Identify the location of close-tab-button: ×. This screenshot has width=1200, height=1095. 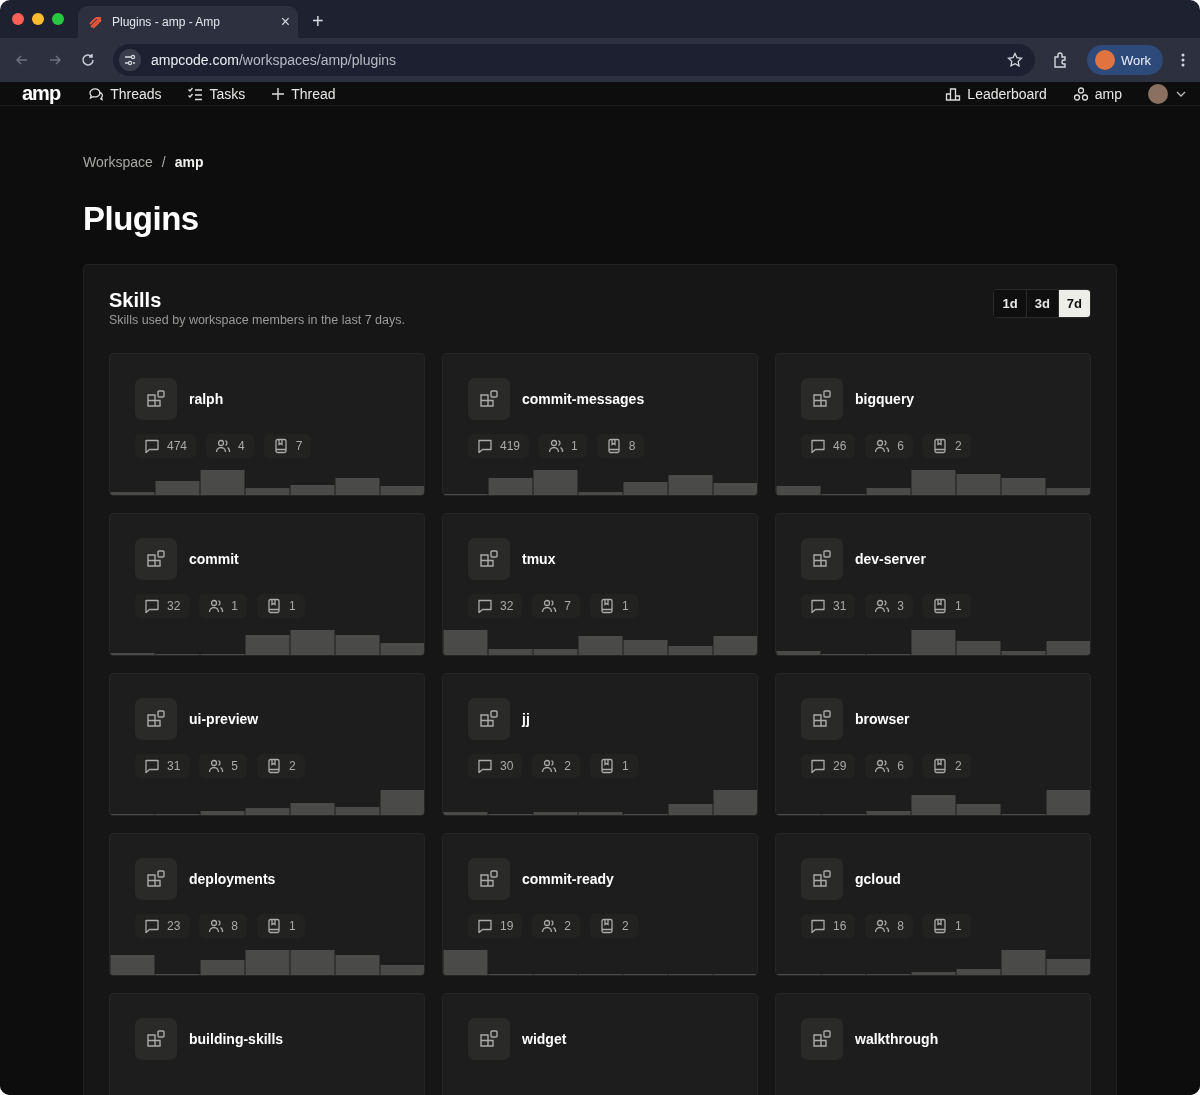
(285, 22).